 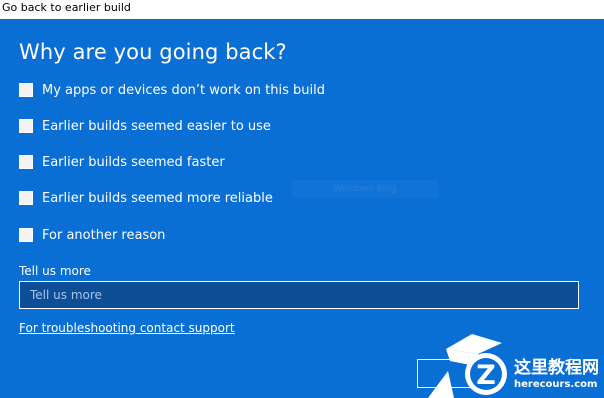 I want to click on reliable-checkbox, so click(x=26, y=198).